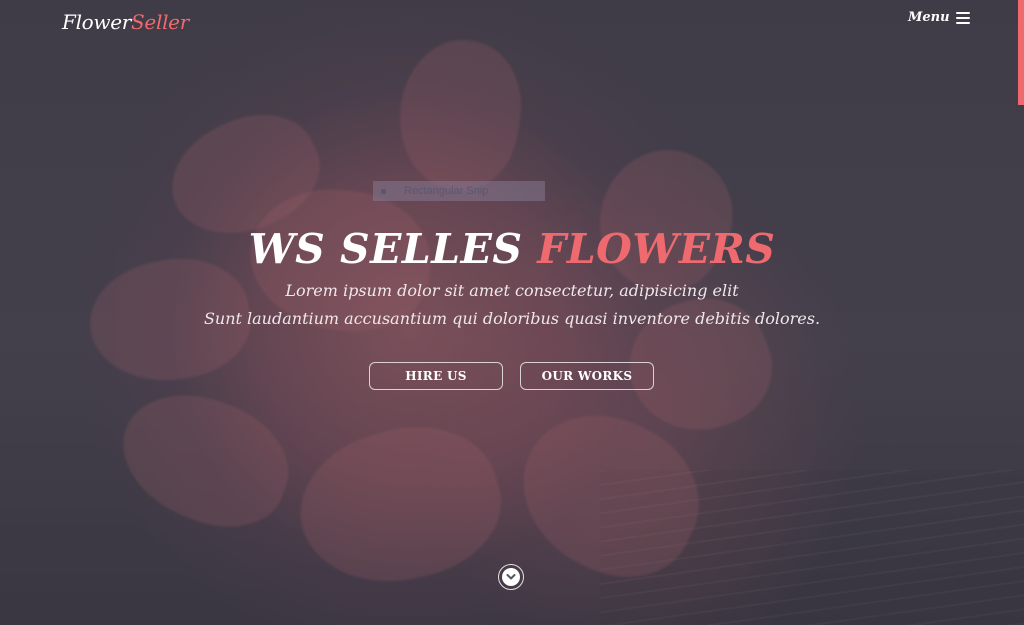  Describe the element at coordinates (1021, 52) in the screenshot. I see `scroll-progress-indicator` at that location.